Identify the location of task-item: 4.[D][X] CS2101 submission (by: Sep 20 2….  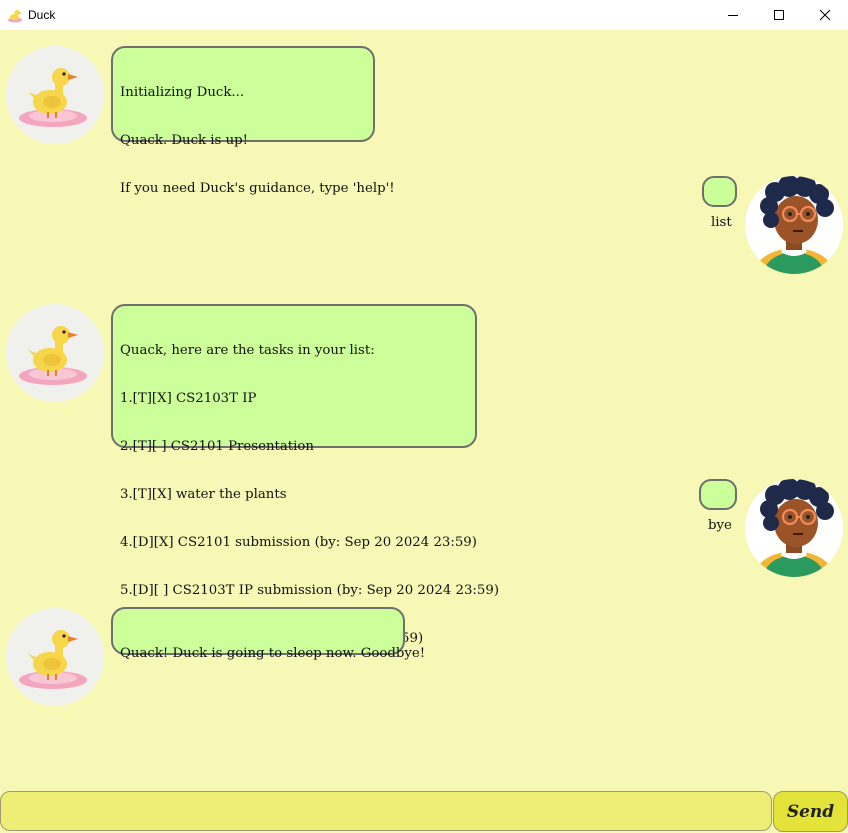
(298, 542).